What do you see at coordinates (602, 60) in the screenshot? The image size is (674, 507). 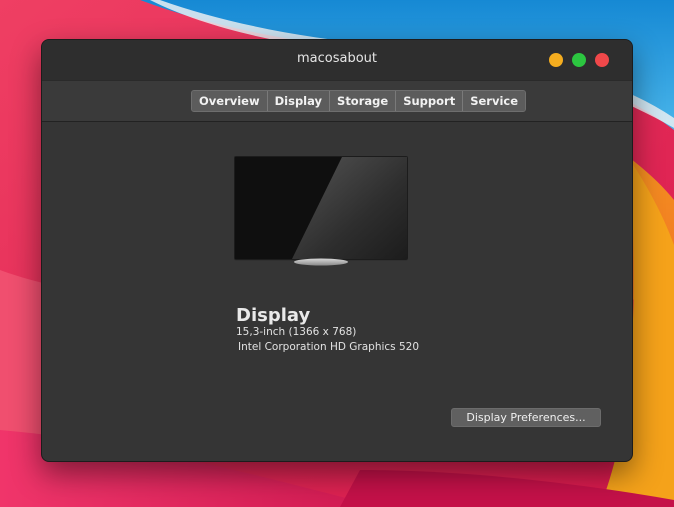 I see `close-button` at bounding box center [602, 60].